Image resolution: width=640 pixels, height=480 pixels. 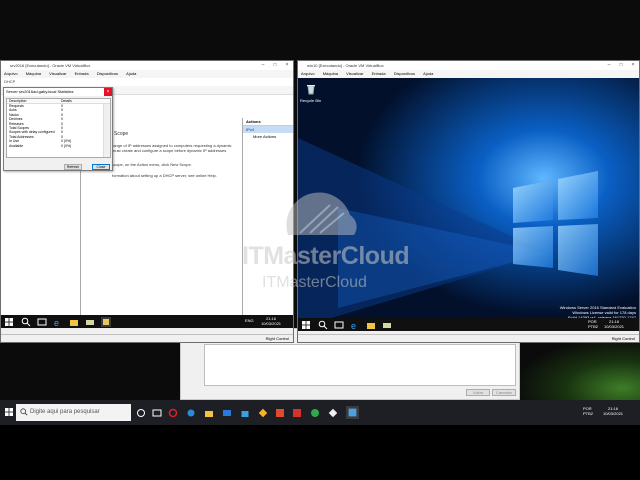 I want to click on cell-description: Available, so click(x=16, y=145).